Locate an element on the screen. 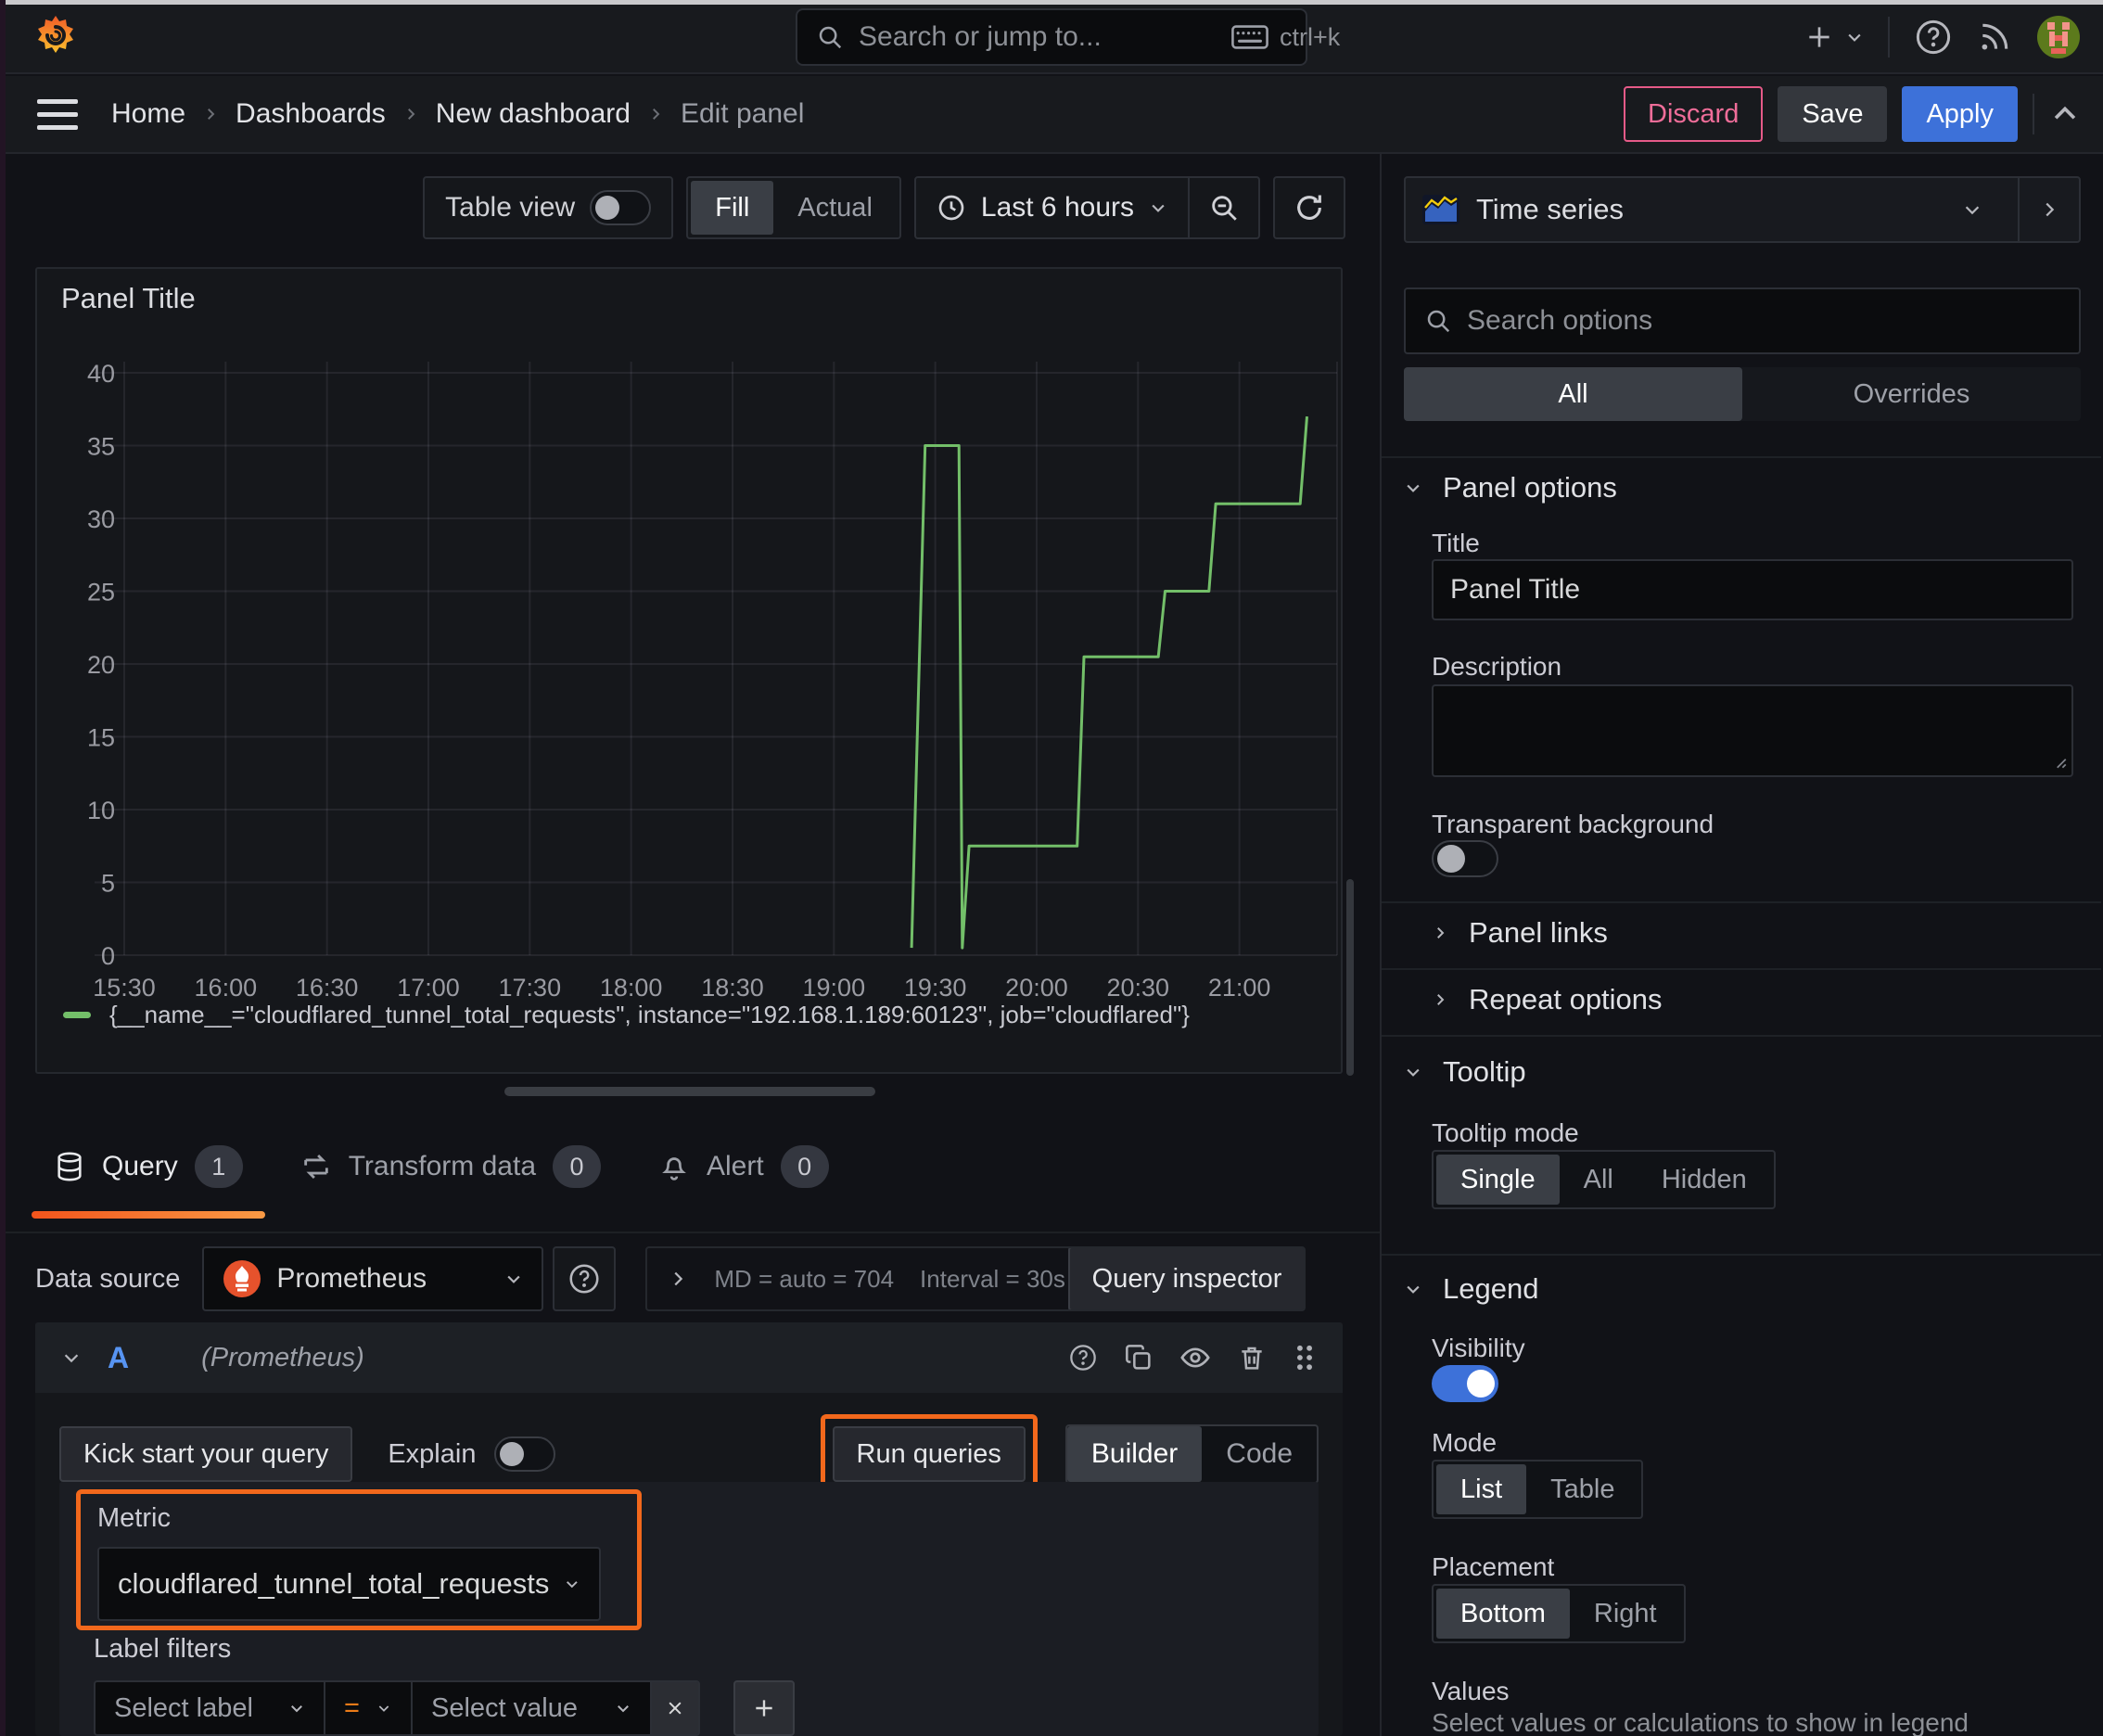  select-value-dropdown: Select value is located at coordinates (532, 1708).